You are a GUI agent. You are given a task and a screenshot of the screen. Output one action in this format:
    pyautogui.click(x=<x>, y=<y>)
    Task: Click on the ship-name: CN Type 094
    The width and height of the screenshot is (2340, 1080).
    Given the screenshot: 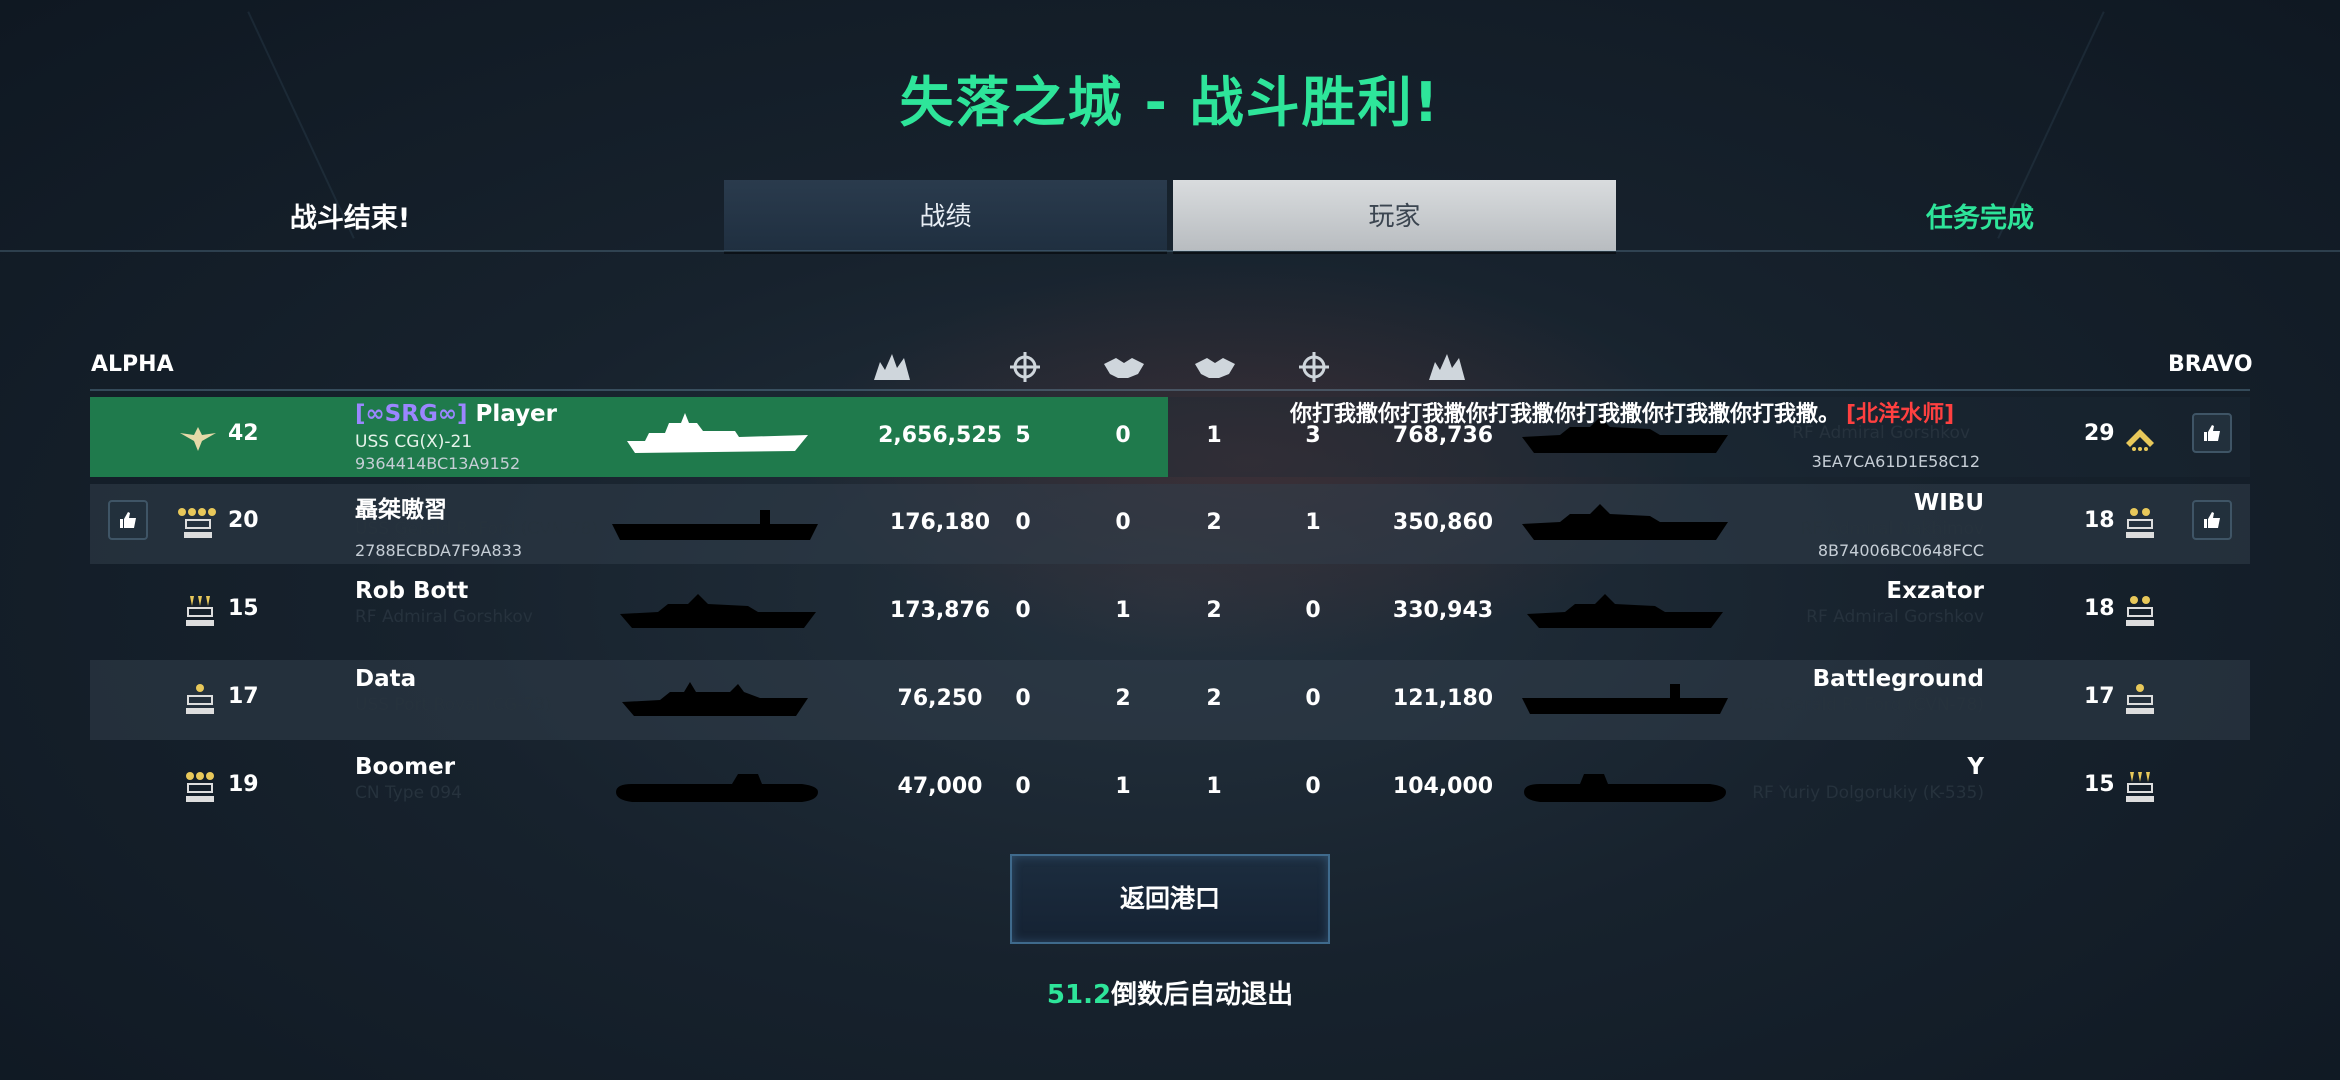 What is the action you would take?
    pyautogui.click(x=408, y=793)
    